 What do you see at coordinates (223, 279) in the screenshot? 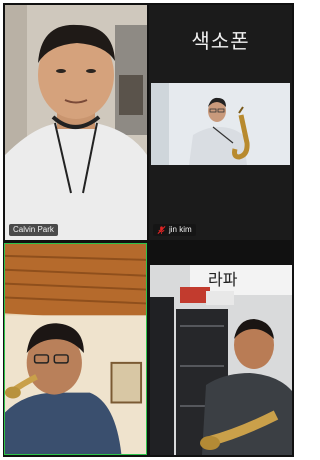
I see `svg-text: 라파` at bounding box center [223, 279].